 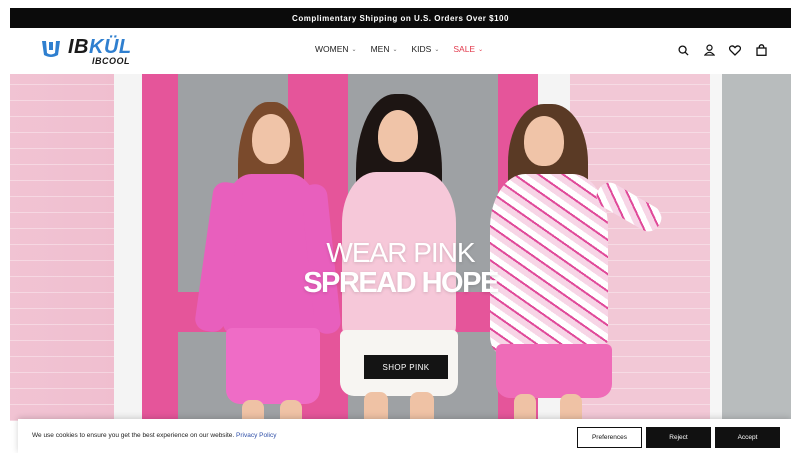 What do you see at coordinates (609, 437) in the screenshot?
I see `preferences-button: Preferences` at bounding box center [609, 437].